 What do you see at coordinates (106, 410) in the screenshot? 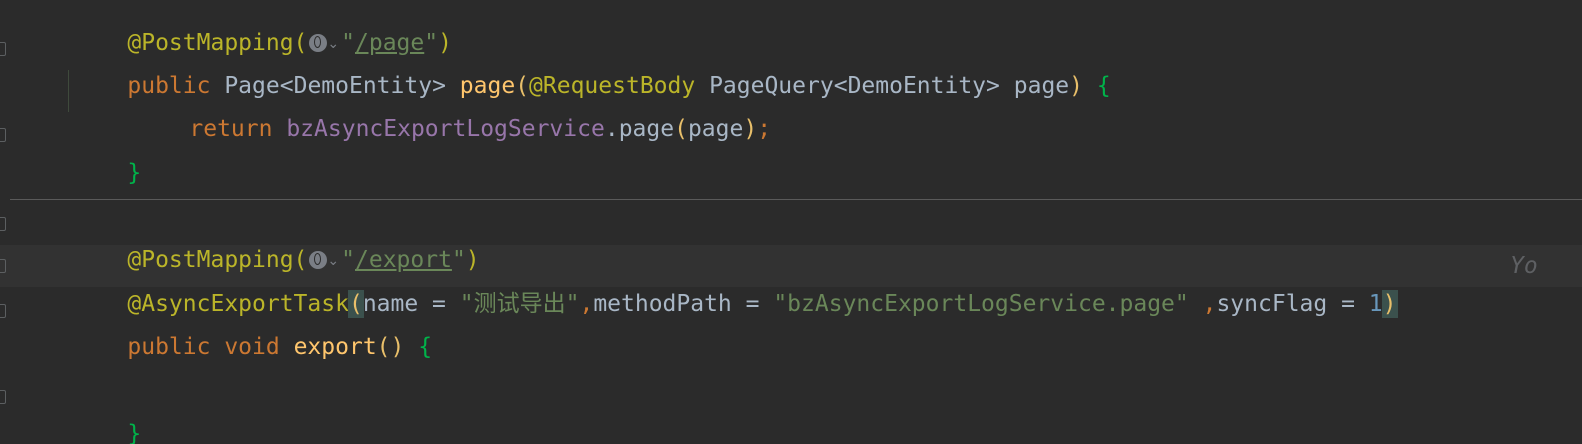
I see `code-line-9: }` at bounding box center [106, 410].